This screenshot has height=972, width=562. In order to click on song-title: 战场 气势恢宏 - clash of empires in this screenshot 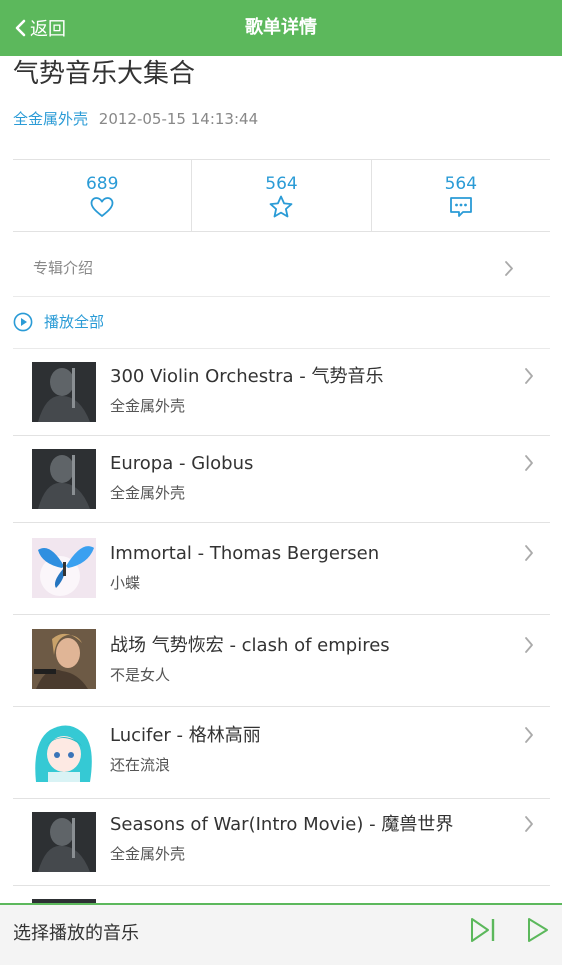, I will do `click(250, 645)`.